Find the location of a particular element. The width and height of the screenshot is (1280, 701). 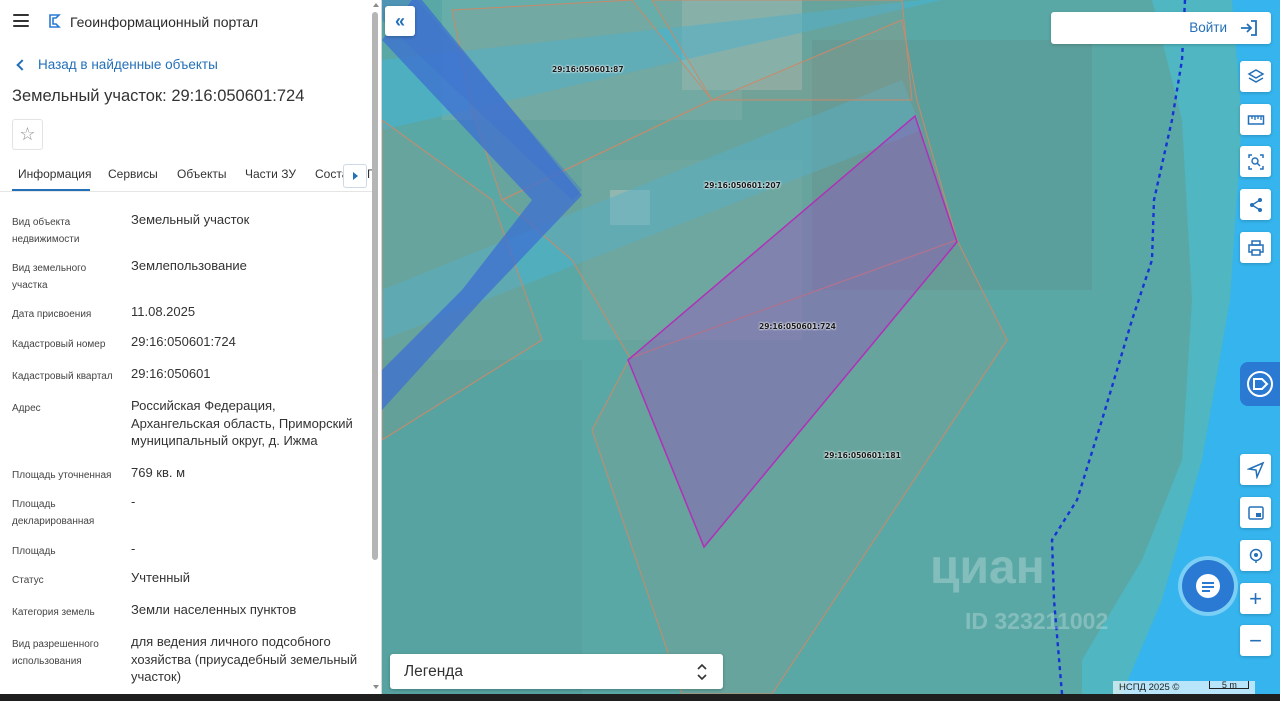

tabs-scroll-right-button is located at coordinates (355, 176).